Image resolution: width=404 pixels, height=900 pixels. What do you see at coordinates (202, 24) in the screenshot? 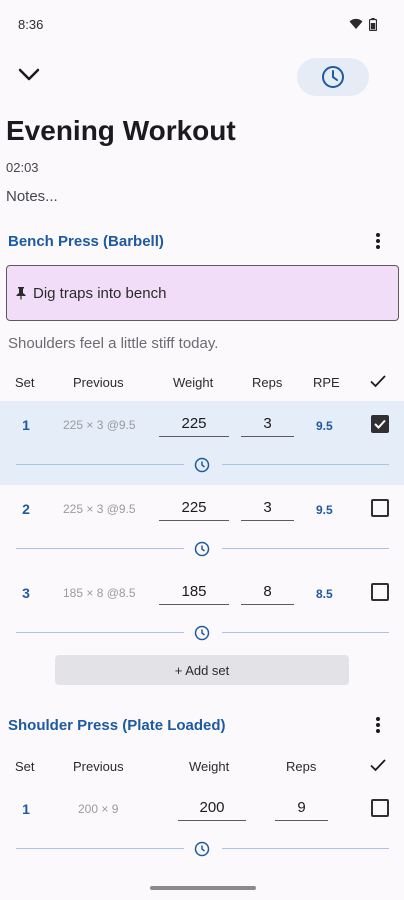
I see `status-bar: 8:36` at bounding box center [202, 24].